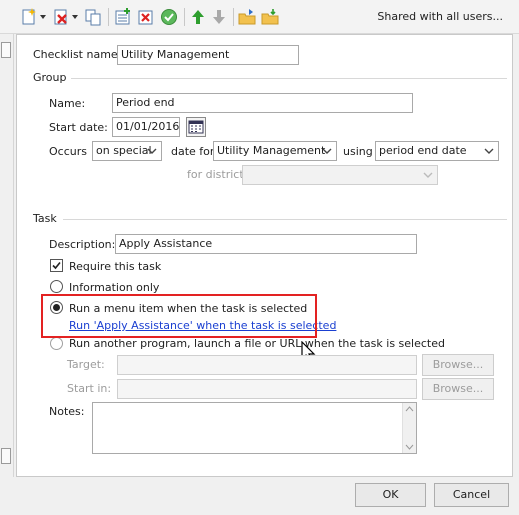  I want to click on collapse-tab-top, so click(6, 50).